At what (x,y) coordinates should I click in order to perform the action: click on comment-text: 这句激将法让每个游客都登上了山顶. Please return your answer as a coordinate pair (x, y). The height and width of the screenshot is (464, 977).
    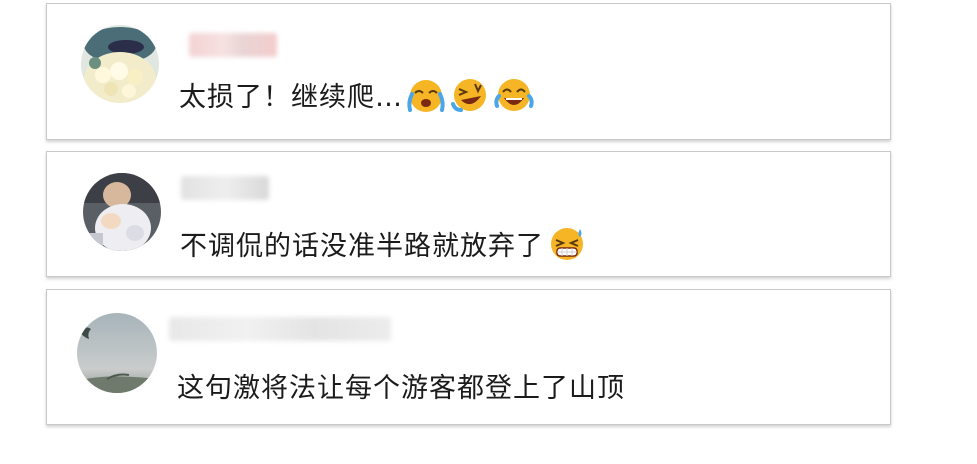
    Looking at the image, I should click on (401, 385).